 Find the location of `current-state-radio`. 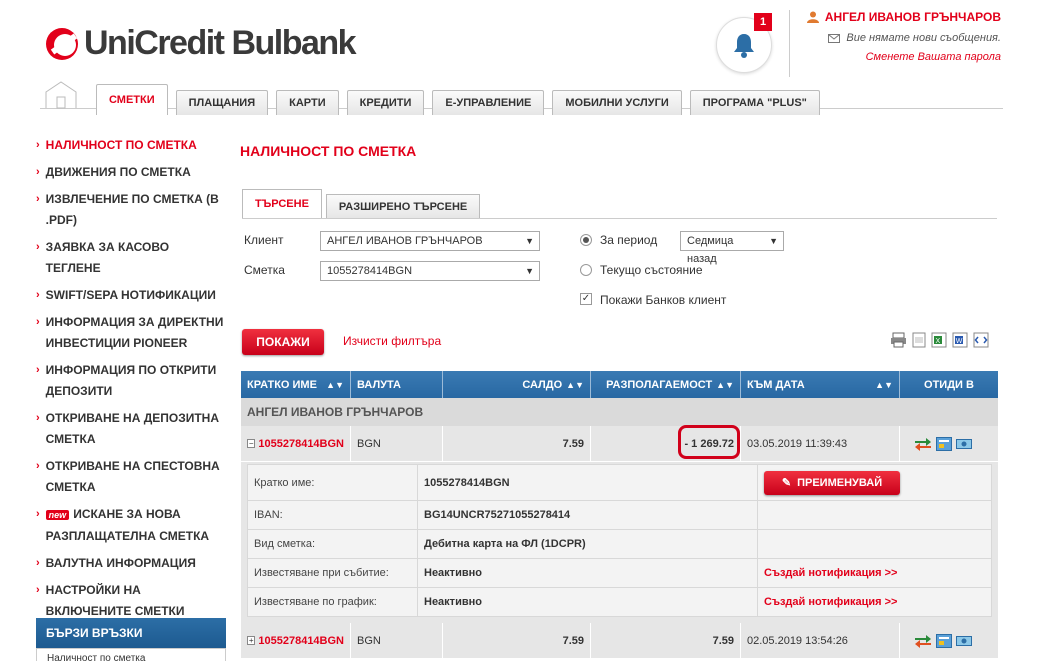

current-state-radio is located at coordinates (586, 270).